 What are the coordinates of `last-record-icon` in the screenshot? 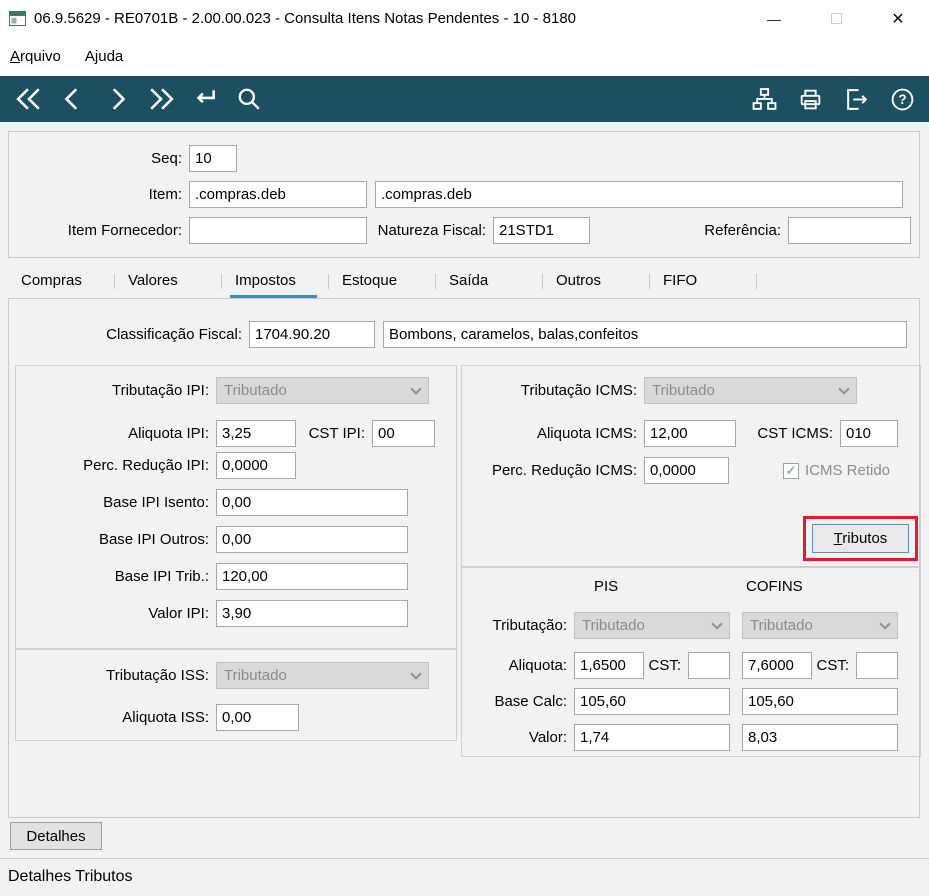 It's located at (161, 99).